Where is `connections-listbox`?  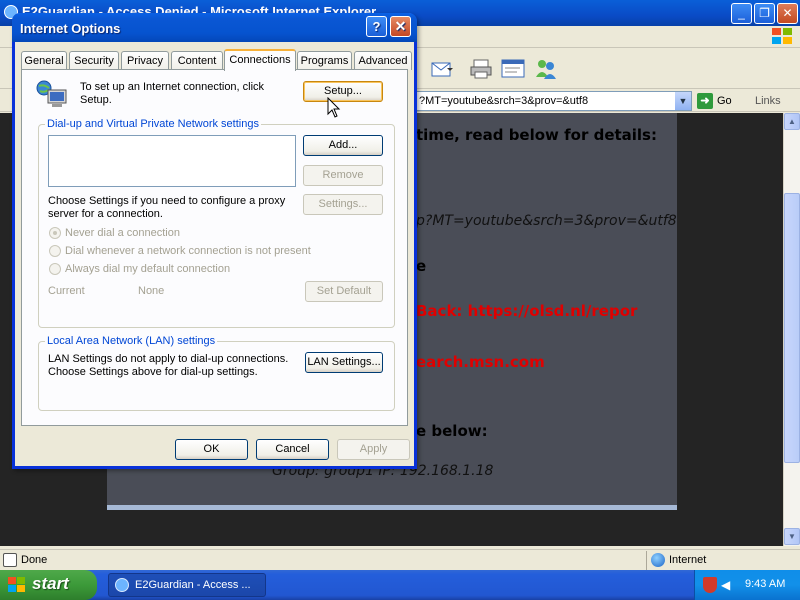
connections-listbox is located at coordinates (172, 161).